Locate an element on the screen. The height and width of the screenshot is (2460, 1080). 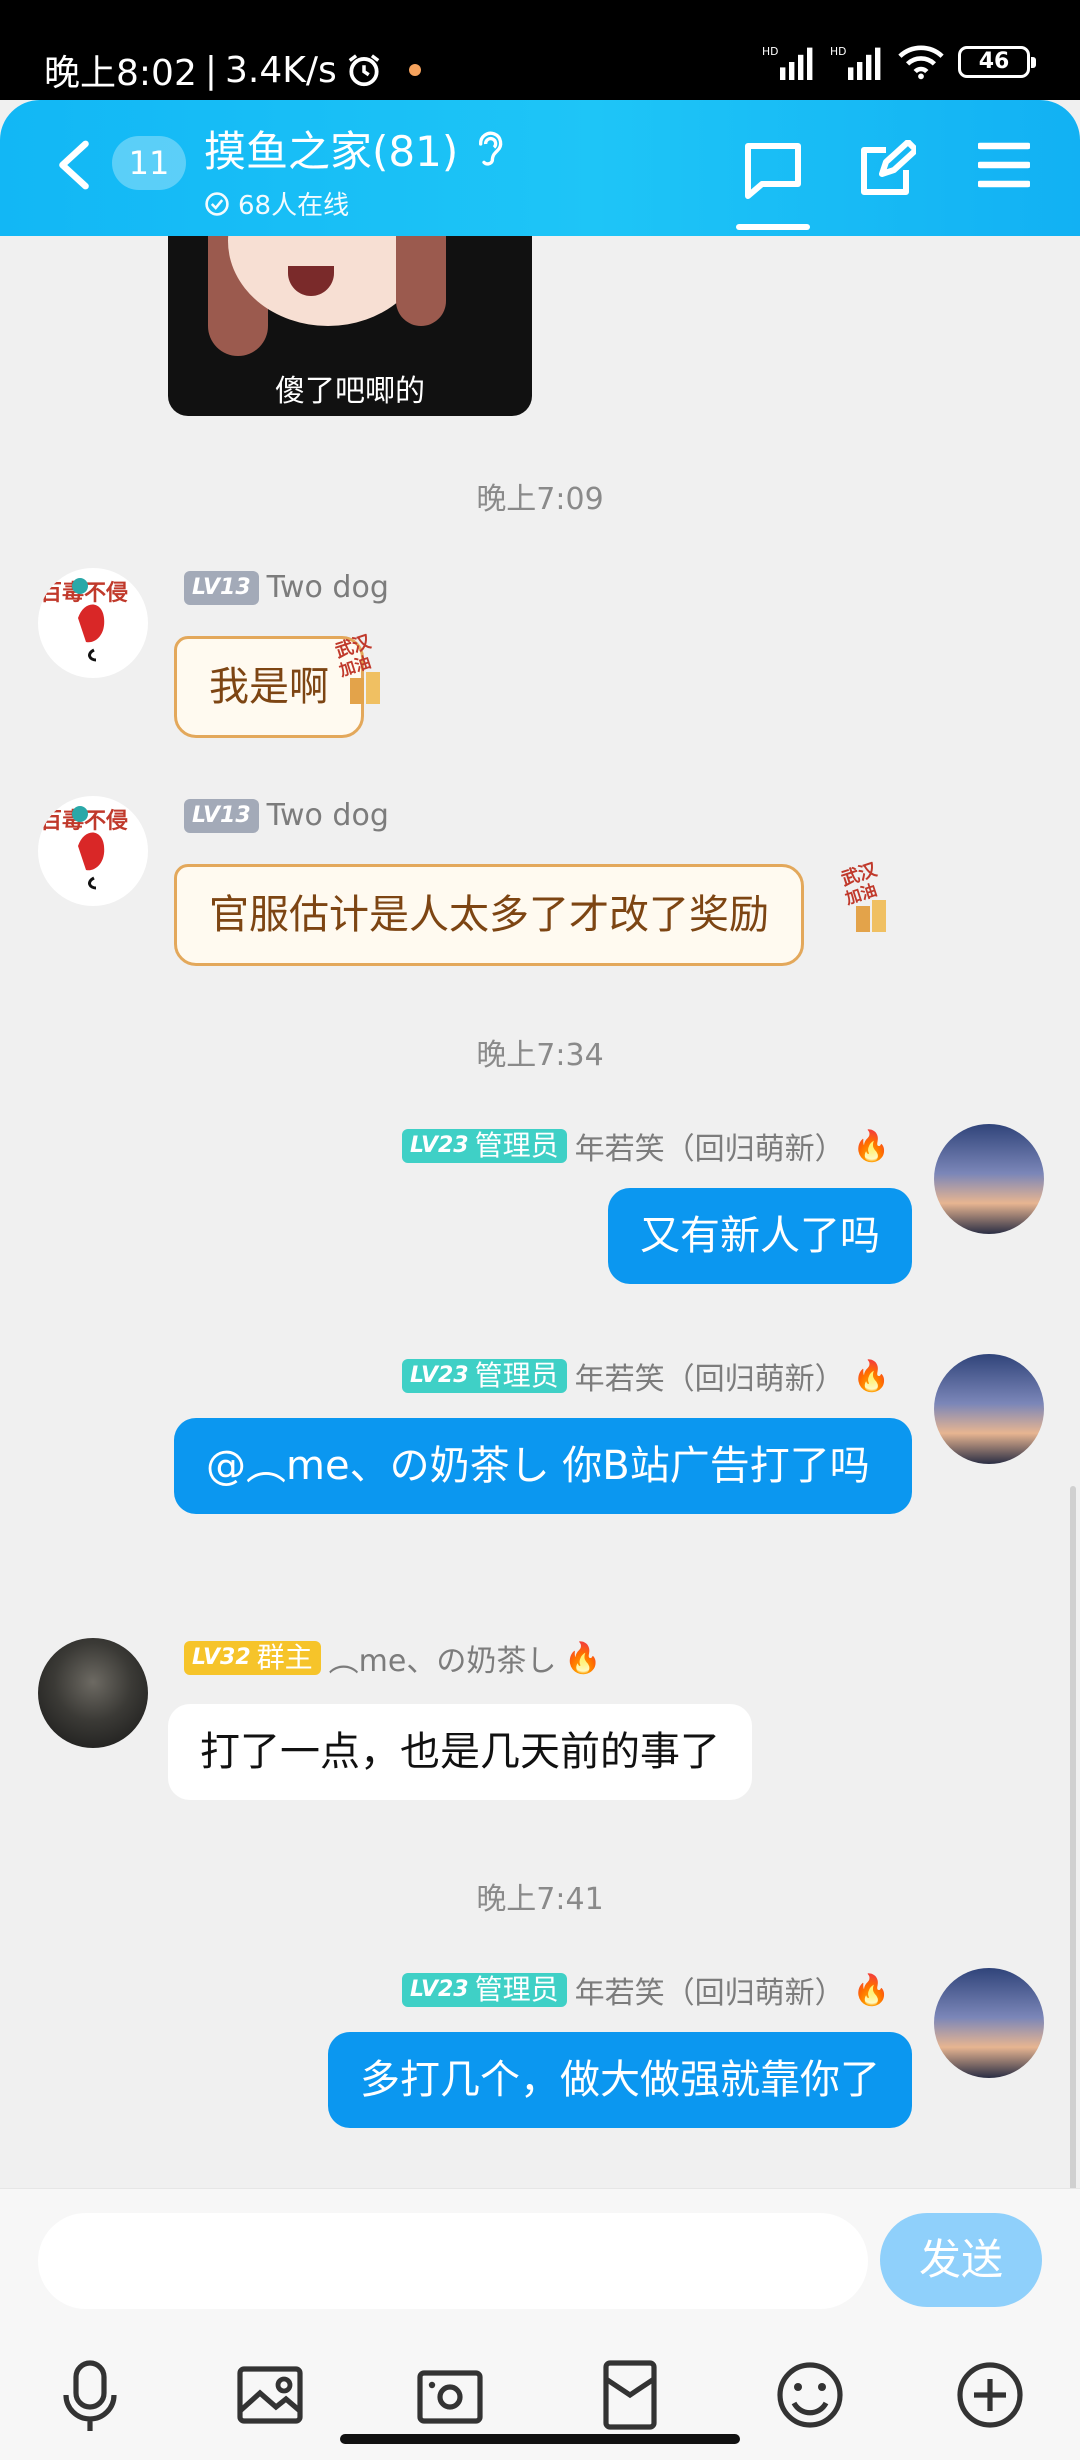
sticker-image: 傻了吧唧的 is located at coordinates (350, 326).